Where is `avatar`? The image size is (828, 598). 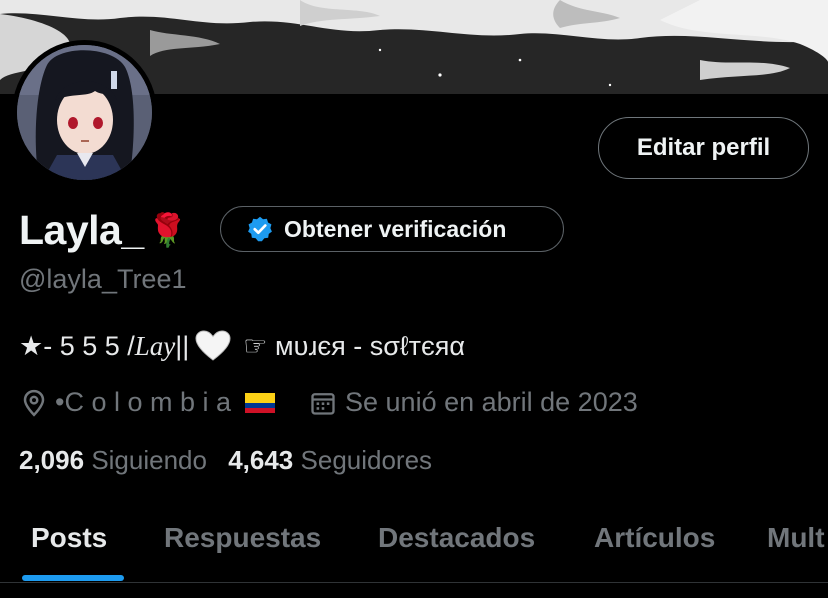
avatar is located at coordinates (84, 112).